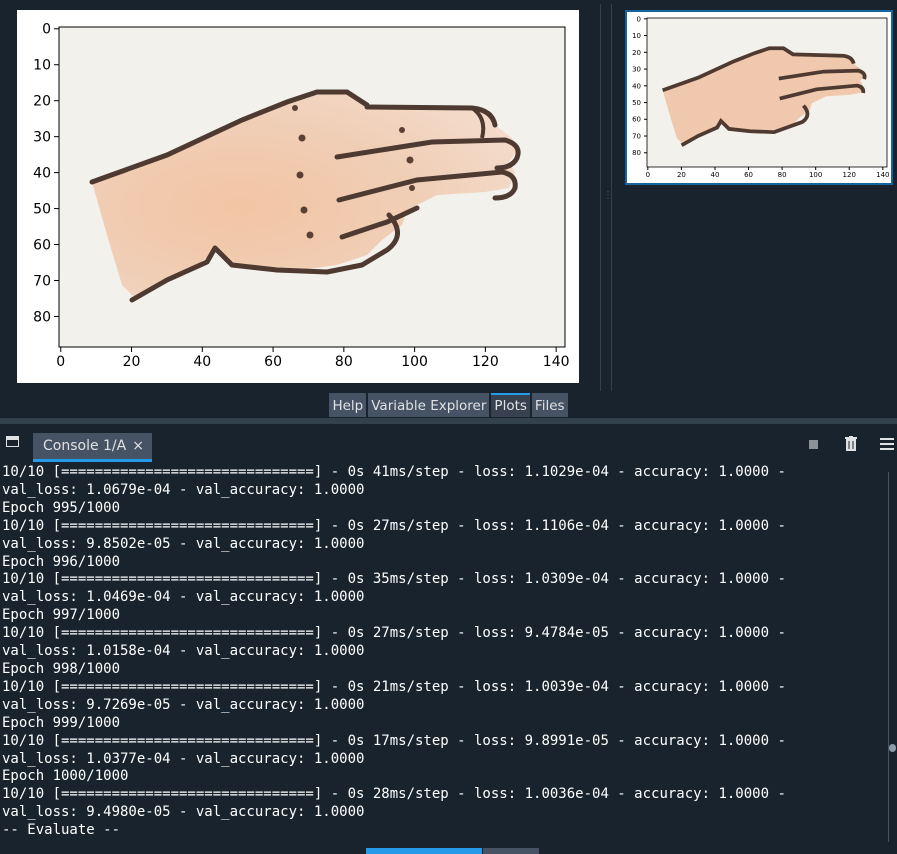  I want to click on plot-thumbnail: 0 20 40 60 80 100 120 140 0 10 20 30 40 50 60 70 80, so click(759, 97).